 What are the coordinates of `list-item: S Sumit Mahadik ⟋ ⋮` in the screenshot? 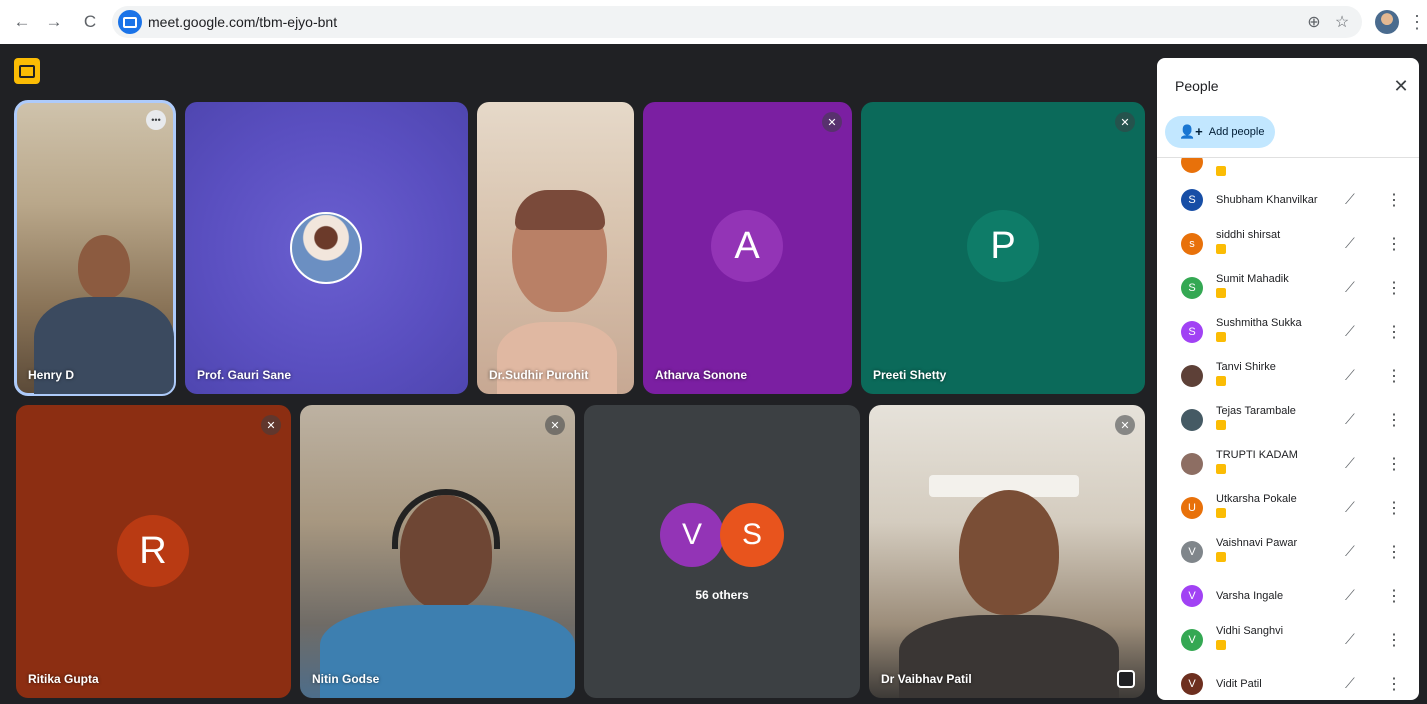 It's located at (1288, 288).